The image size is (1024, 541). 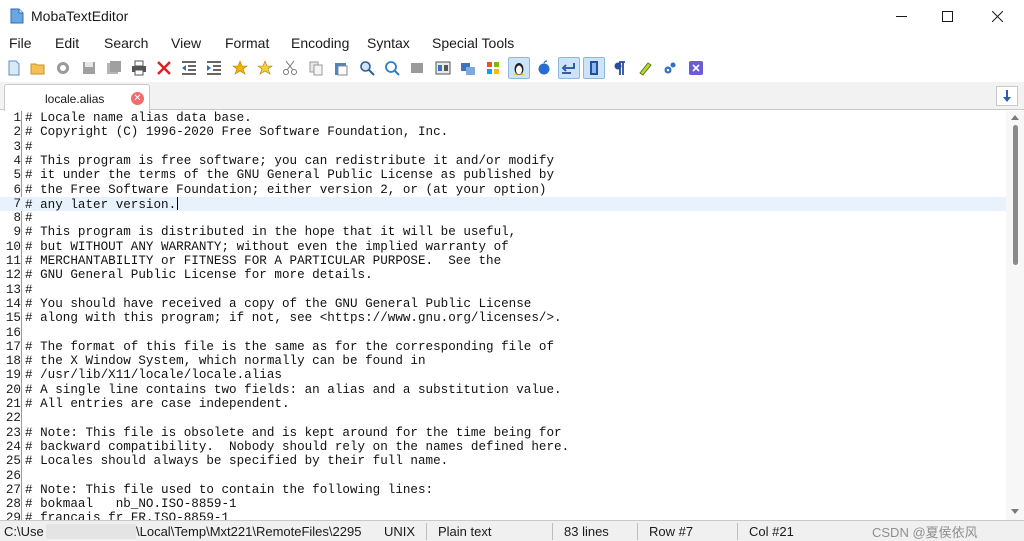 What do you see at coordinates (13, 504) in the screenshot?
I see `line-number: 28` at bounding box center [13, 504].